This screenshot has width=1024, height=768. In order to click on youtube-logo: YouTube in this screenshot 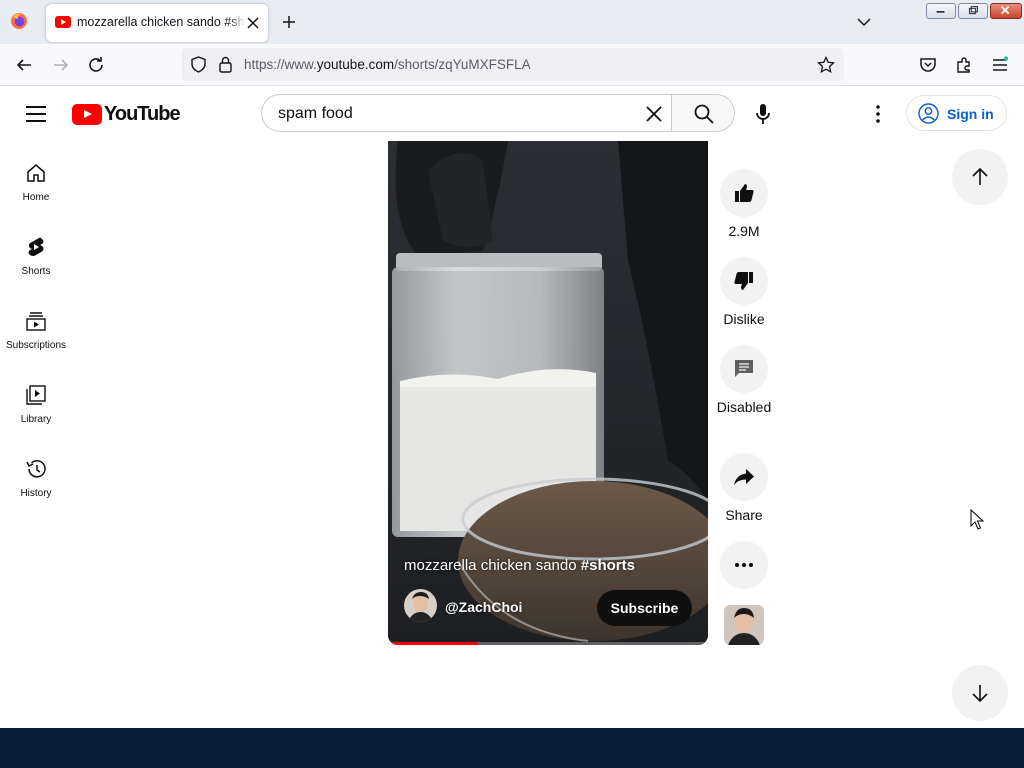, I will do `click(126, 113)`.